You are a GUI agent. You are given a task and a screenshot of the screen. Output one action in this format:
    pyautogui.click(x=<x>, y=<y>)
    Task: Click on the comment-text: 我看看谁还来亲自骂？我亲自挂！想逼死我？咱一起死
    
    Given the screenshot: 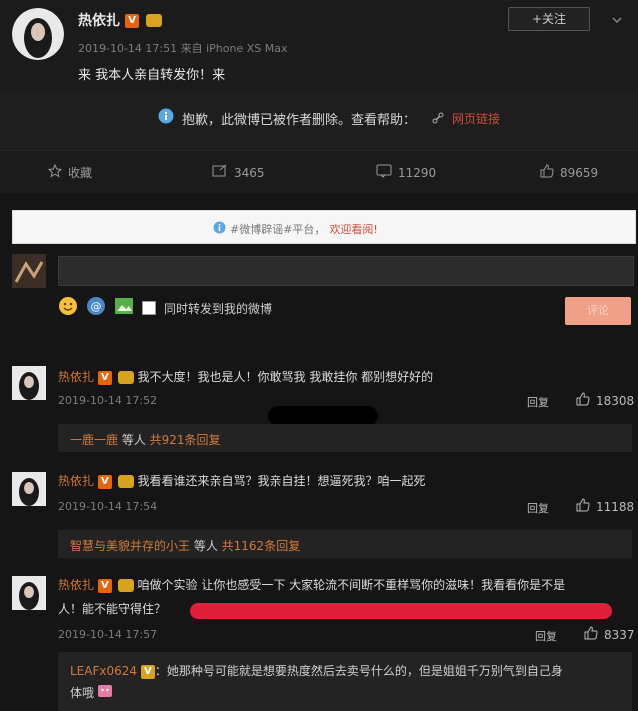 What is the action you would take?
    pyautogui.click(x=281, y=481)
    